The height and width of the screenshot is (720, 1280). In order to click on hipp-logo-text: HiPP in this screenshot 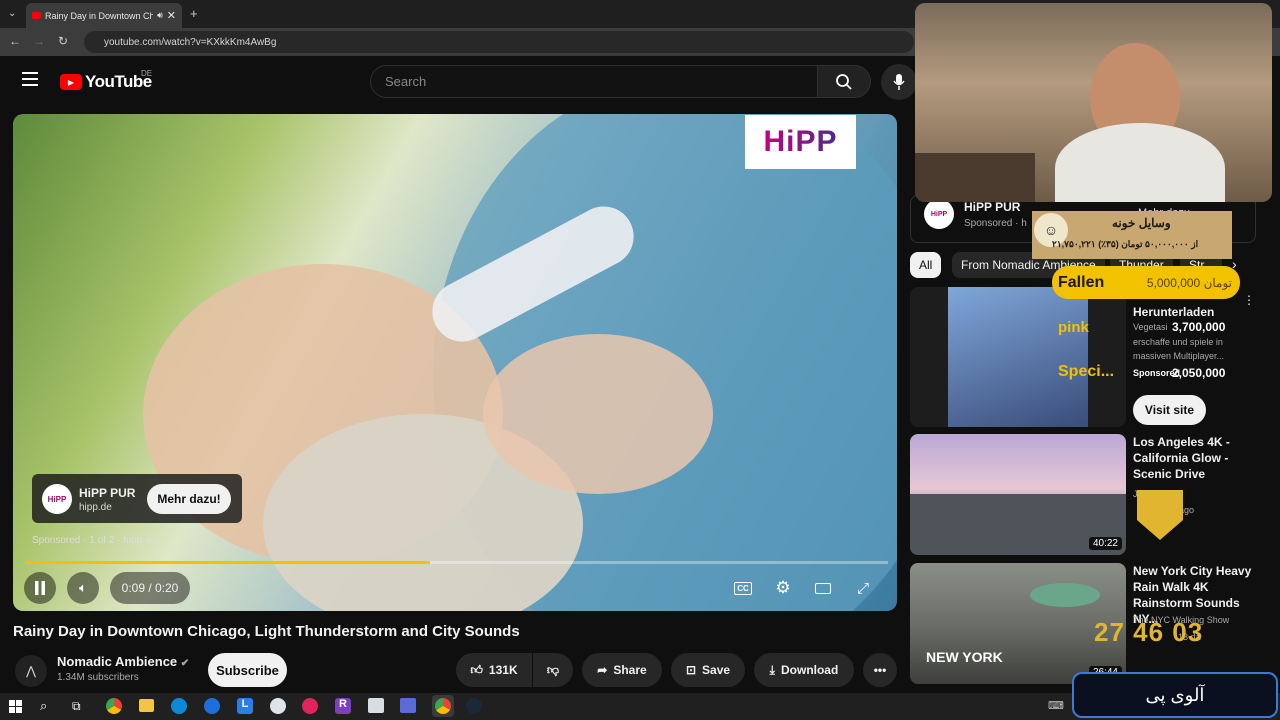, I will do `click(800, 141)`.